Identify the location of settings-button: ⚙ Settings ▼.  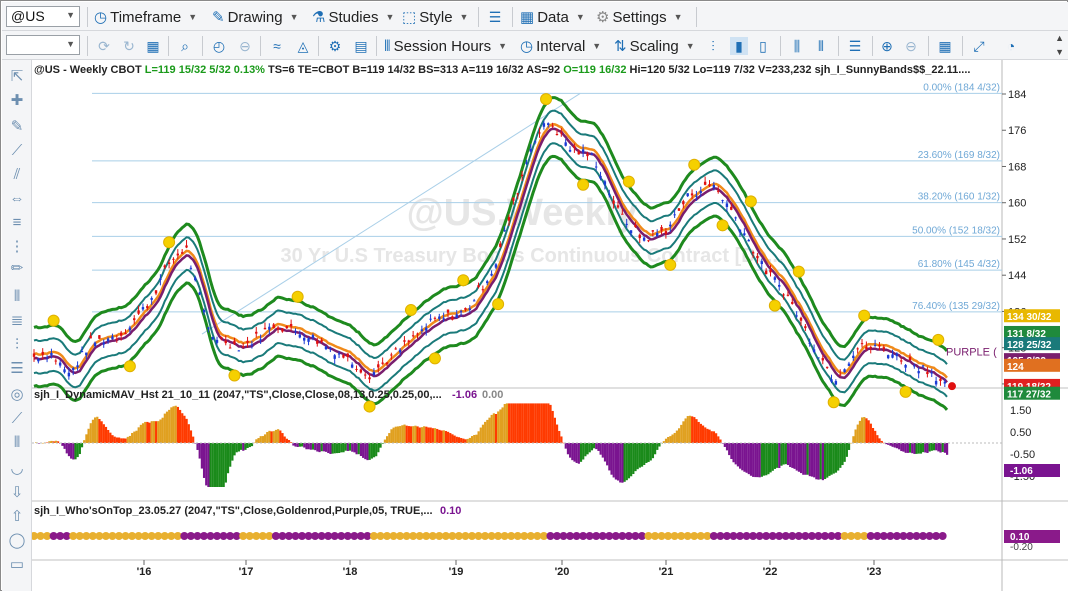
(639, 17).